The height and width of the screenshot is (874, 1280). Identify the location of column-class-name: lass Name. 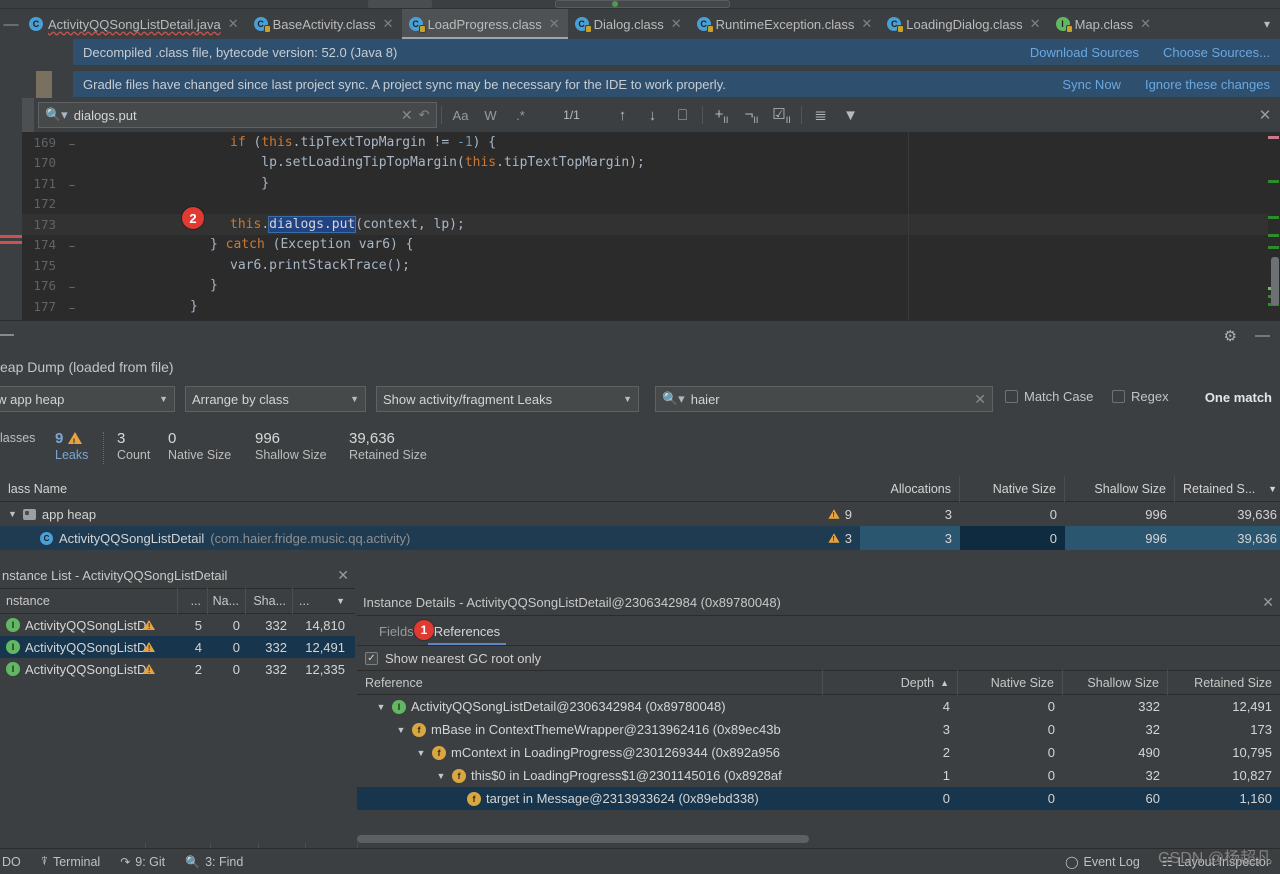
(430, 489).